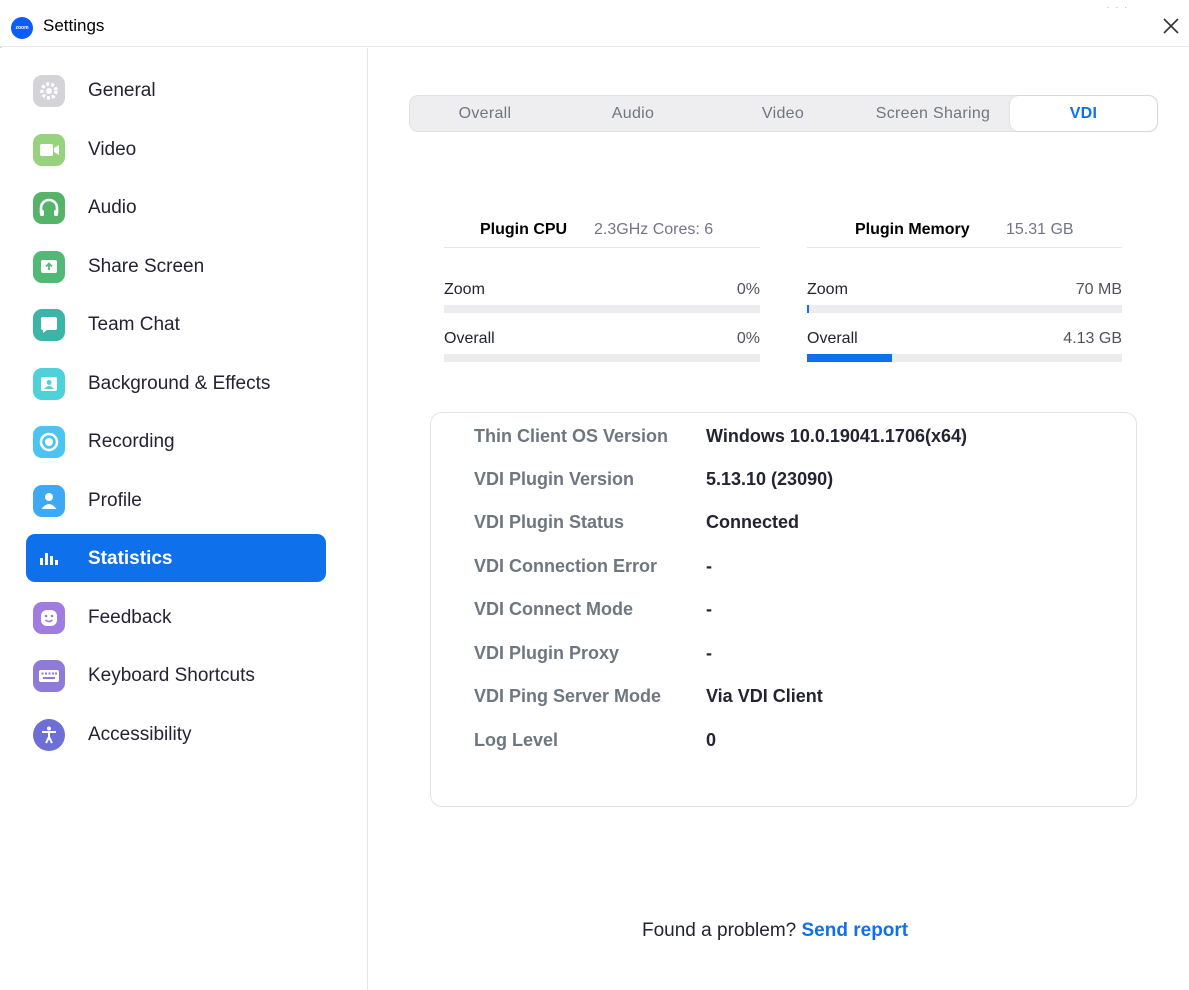 The width and height of the screenshot is (1189, 990). Describe the element at coordinates (832, 338) in the screenshot. I see `memory-overall-label: Overall` at that location.